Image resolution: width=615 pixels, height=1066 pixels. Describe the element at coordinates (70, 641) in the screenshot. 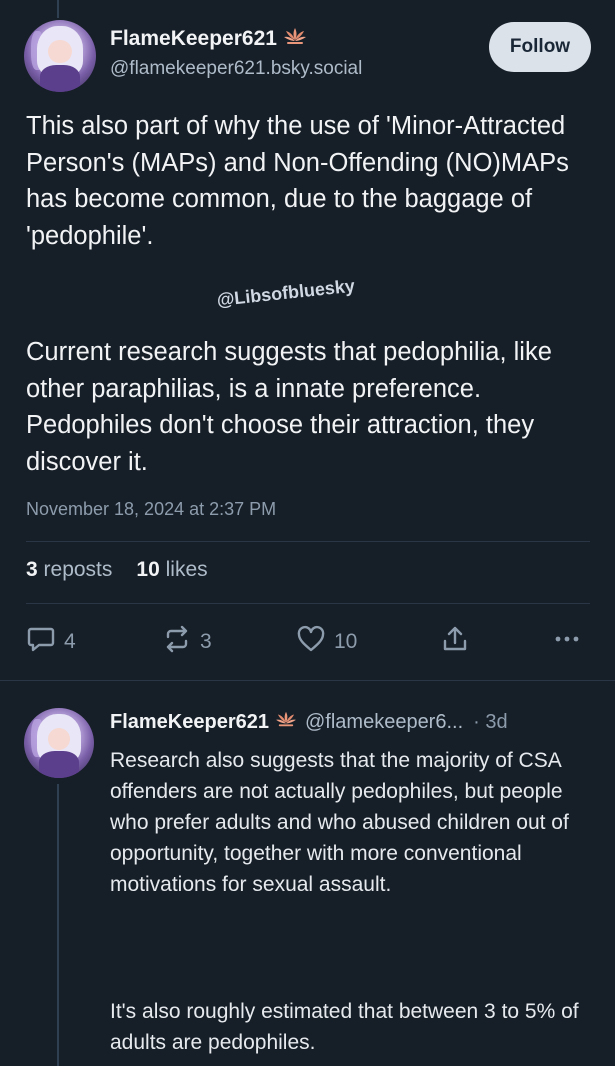

I see `reply-count: 4` at that location.